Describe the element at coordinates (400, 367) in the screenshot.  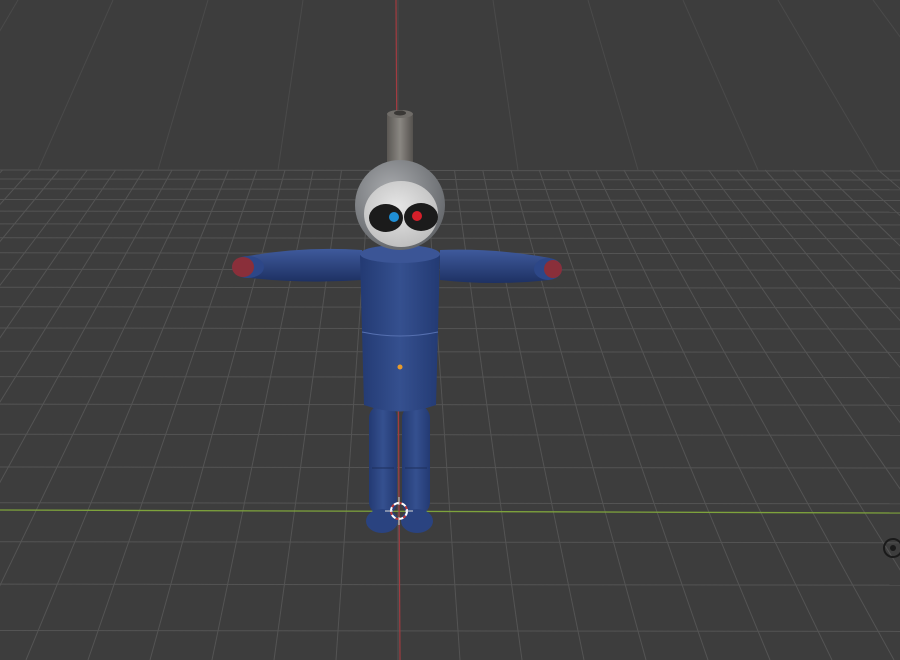
I see `object-origin-marker` at that location.